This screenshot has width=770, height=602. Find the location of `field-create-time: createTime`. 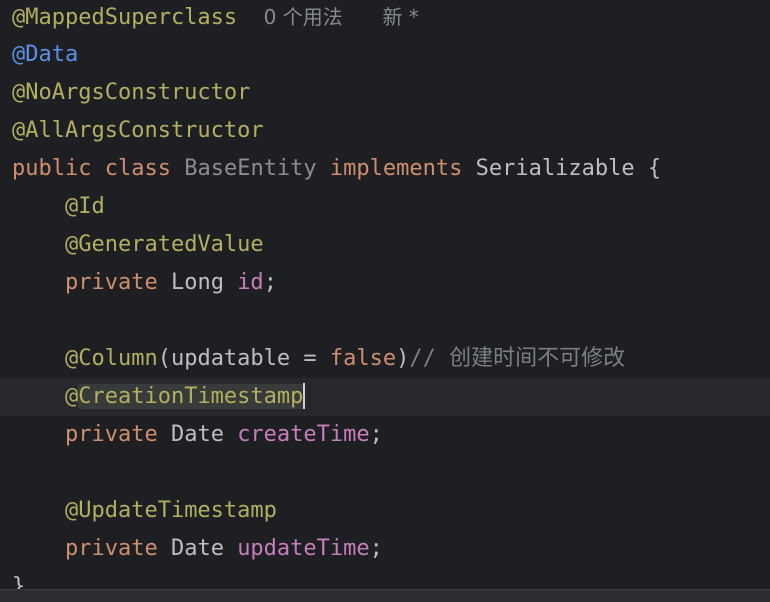

field-create-time: createTime is located at coordinates (303, 434).